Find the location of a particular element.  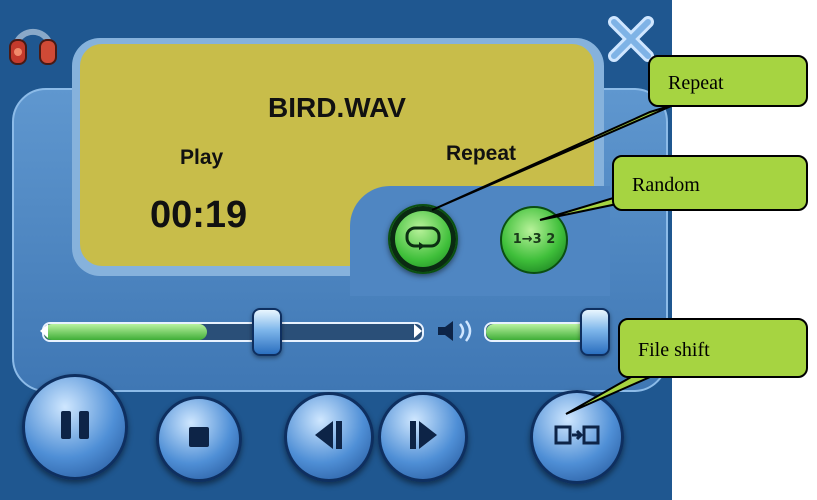

stop-button is located at coordinates (199, 439).